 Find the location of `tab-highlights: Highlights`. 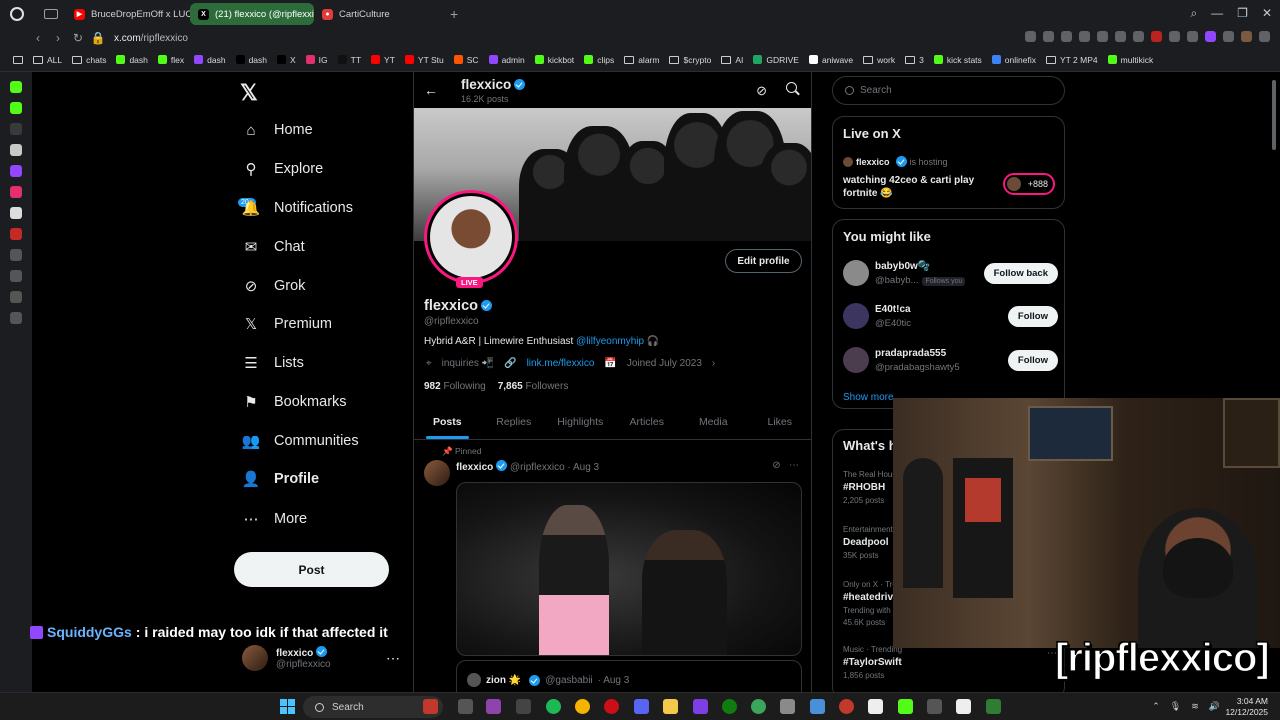

tab-highlights: Highlights is located at coordinates (580, 421).